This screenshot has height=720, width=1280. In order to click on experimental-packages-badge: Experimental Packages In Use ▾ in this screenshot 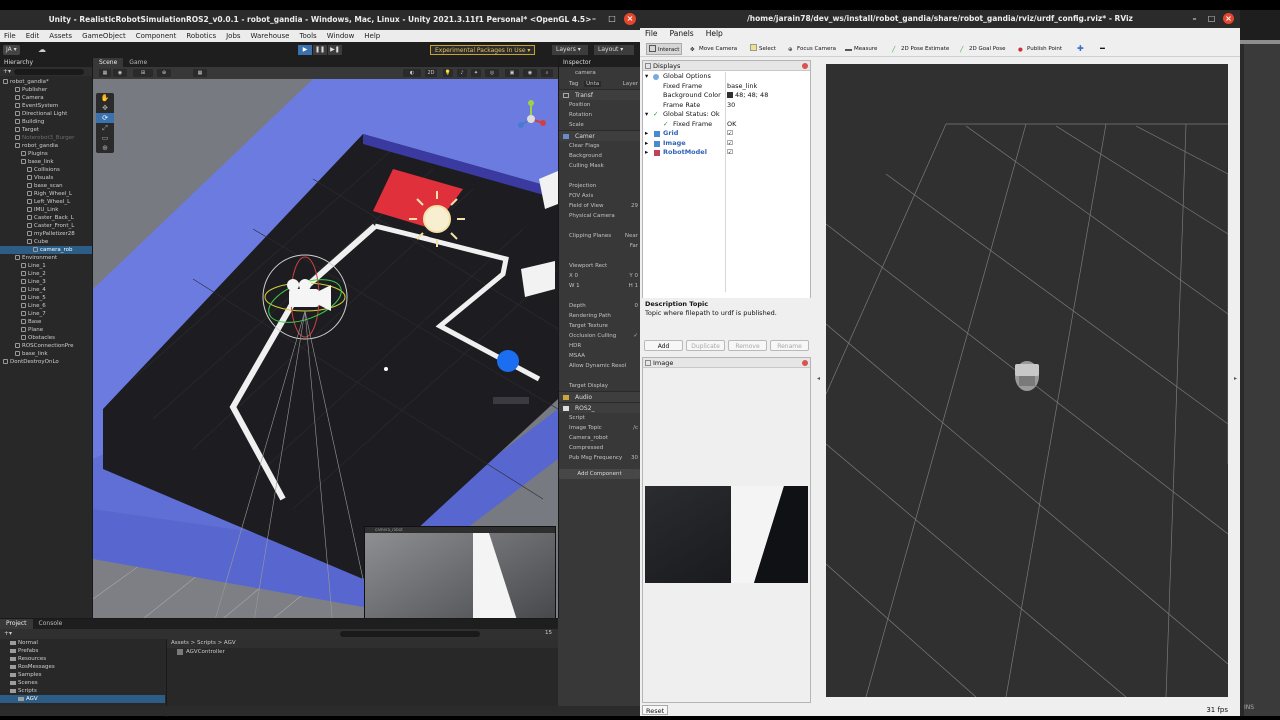, I will do `click(483, 50)`.